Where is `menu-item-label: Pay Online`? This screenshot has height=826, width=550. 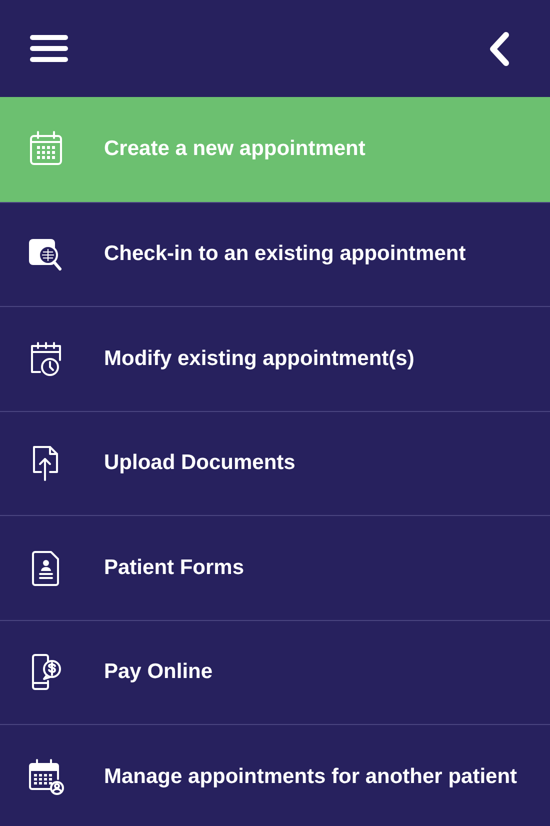 menu-item-label: Pay Online is located at coordinates (158, 672).